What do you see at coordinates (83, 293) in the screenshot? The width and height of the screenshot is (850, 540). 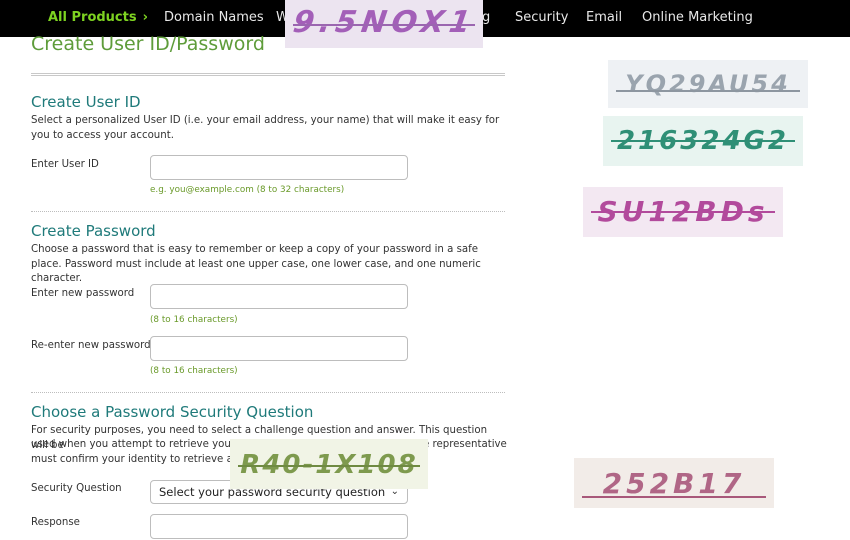 I see `label-new-password: Enter new password` at bounding box center [83, 293].